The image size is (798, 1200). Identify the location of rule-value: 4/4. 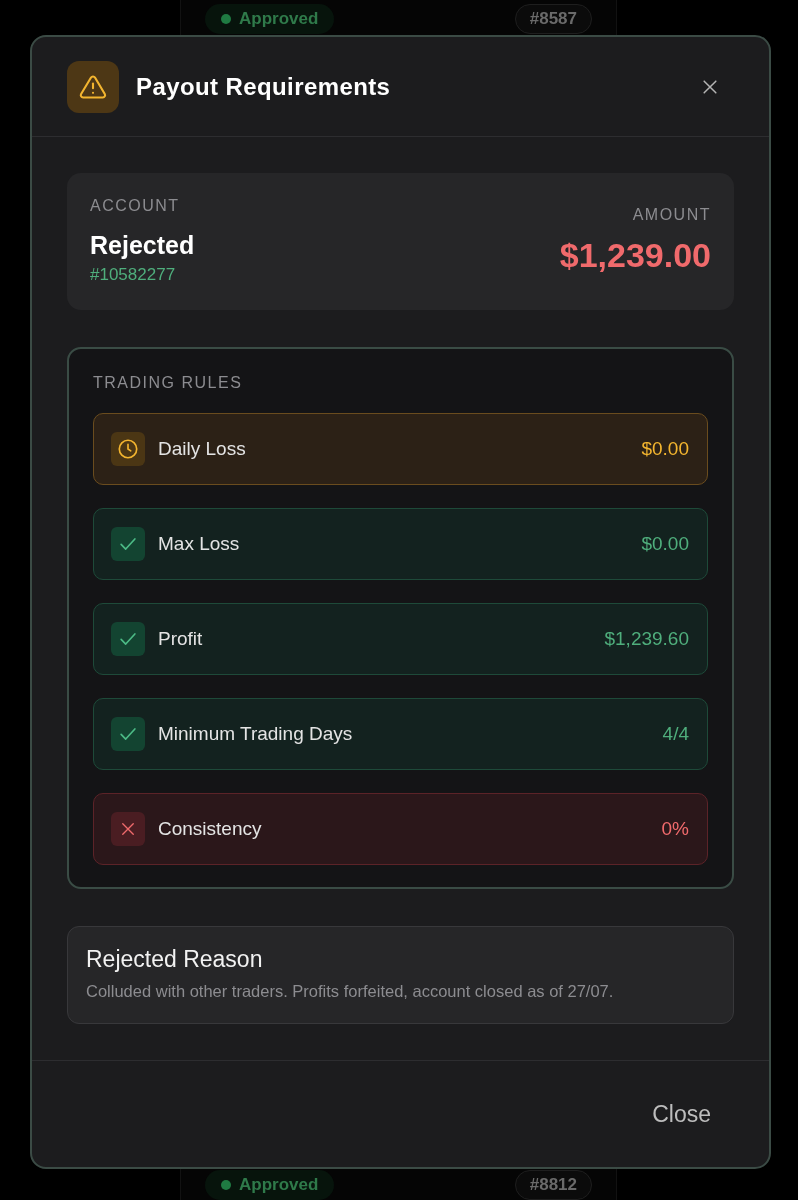
(675, 733).